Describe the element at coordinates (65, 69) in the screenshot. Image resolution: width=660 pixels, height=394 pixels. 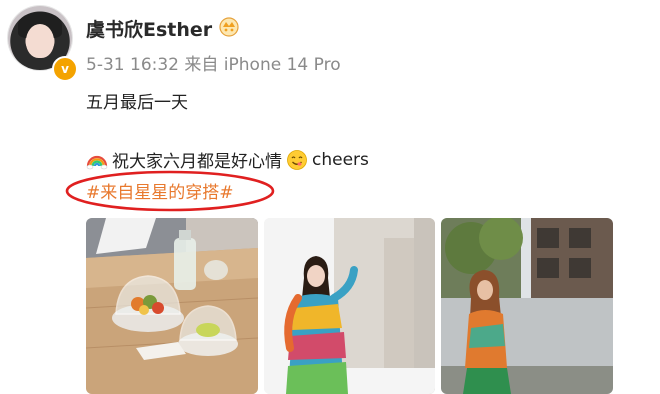
I see `verified-v-icon: v` at that location.